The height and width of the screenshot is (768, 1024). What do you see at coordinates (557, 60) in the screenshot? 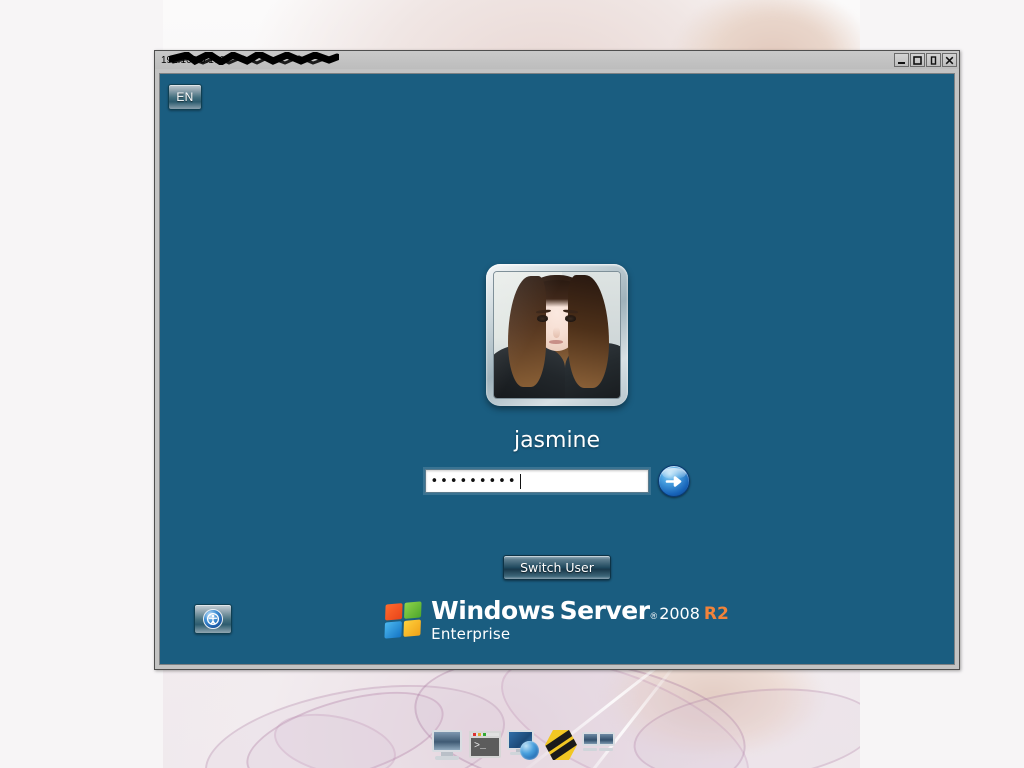
I see `window-titlebar: 192.168.0.100` at bounding box center [557, 60].